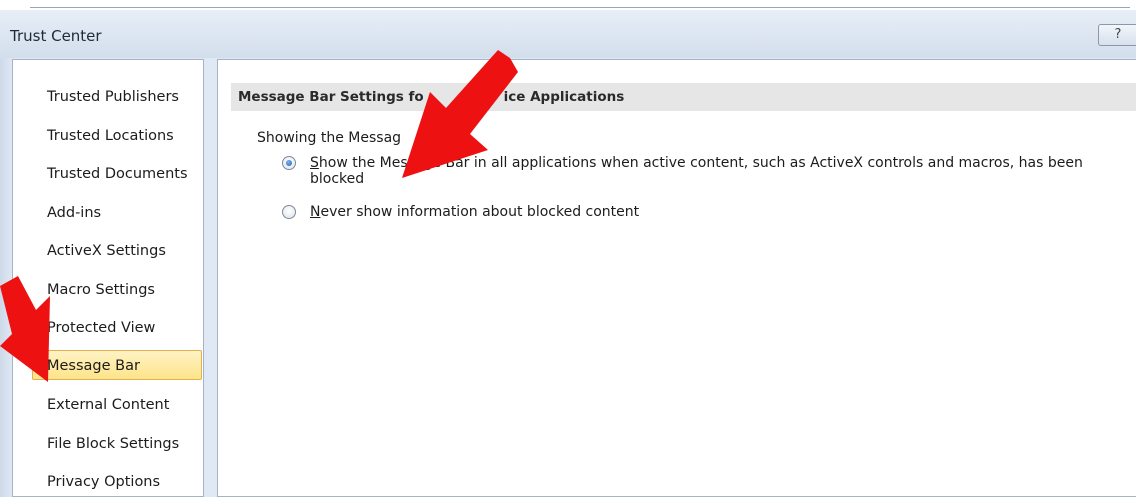  I want to click on sidebar-item-label: Macro Settings, so click(101, 290).